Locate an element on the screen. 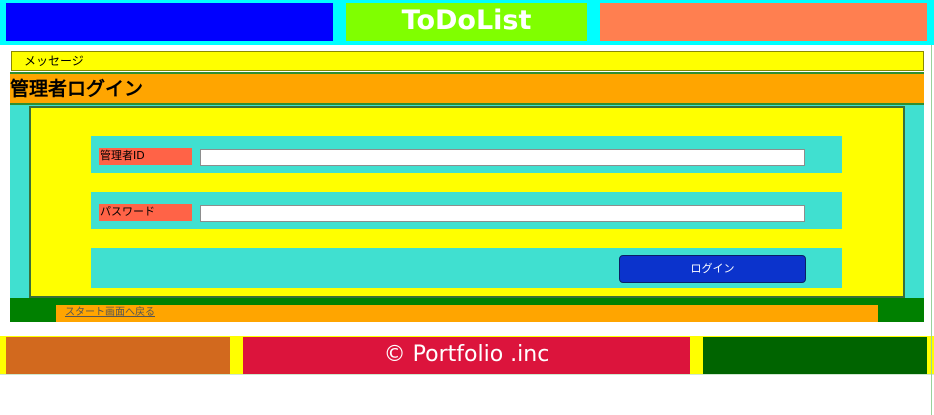 The height and width of the screenshot is (415, 934). header-left-block is located at coordinates (169, 22).